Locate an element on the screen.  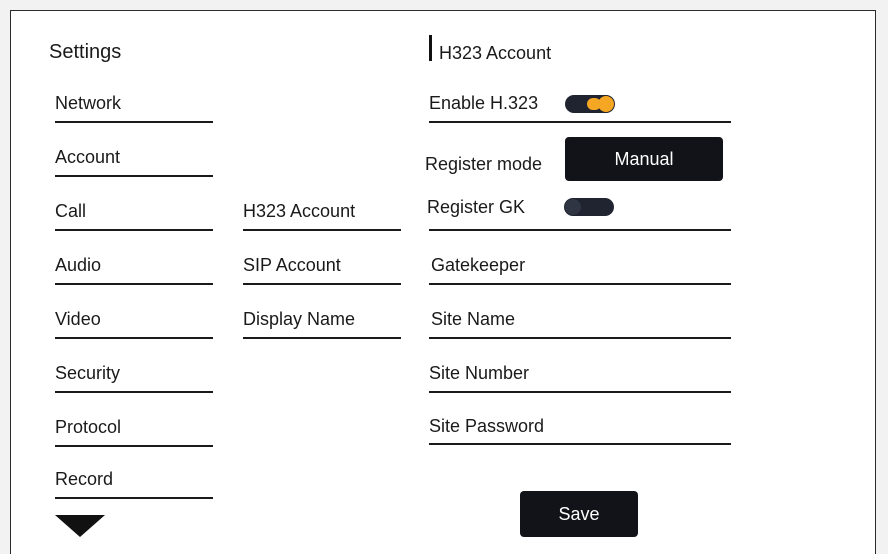
site-name-field: Site Name is located at coordinates (473, 319).